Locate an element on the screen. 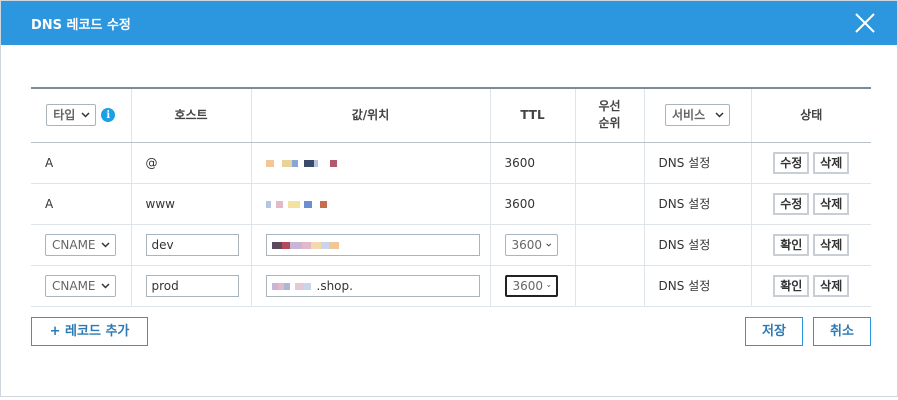  service-header: 서비스 is located at coordinates (698, 115).